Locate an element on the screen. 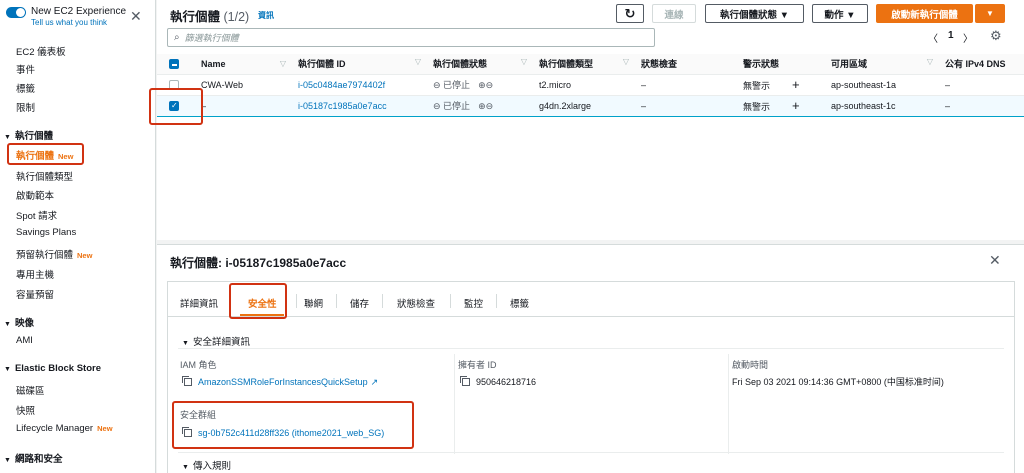 Image resolution: width=1024 pixels, height=473 pixels. column-header-name: Name ▽ is located at coordinates (243, 64).